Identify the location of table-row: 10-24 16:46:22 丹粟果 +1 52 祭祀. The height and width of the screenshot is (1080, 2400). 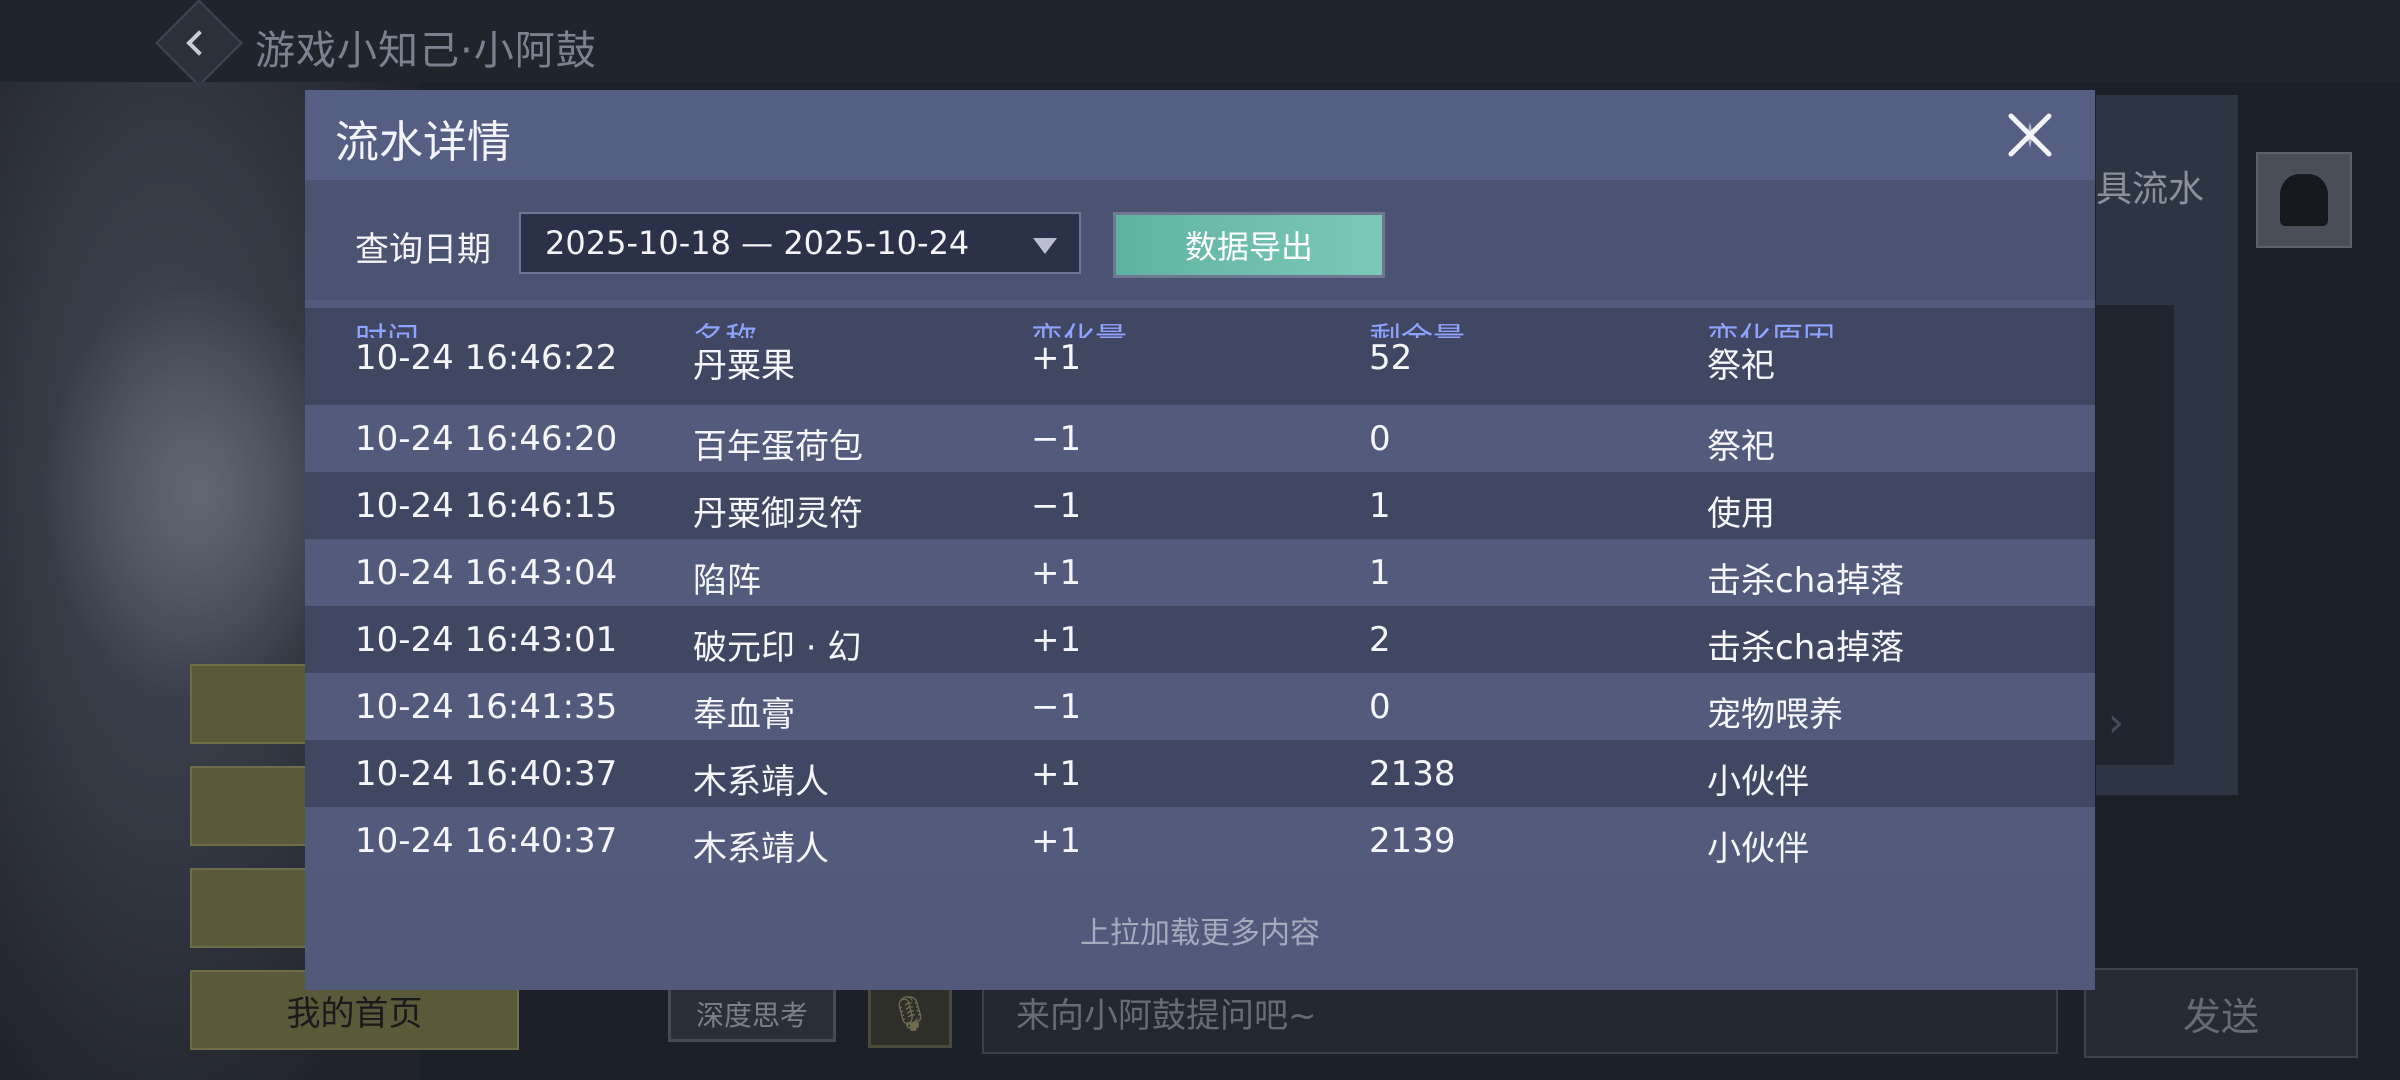
(1200, 371).